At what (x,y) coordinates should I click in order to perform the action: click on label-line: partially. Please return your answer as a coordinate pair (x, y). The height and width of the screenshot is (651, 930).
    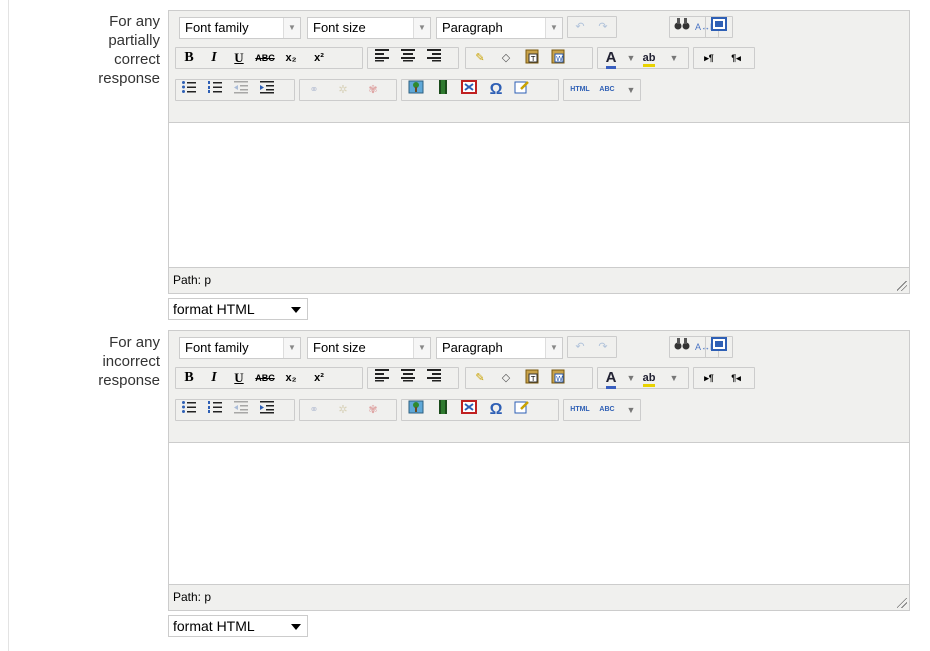
    Looking at the image, I should click on (134, 40).